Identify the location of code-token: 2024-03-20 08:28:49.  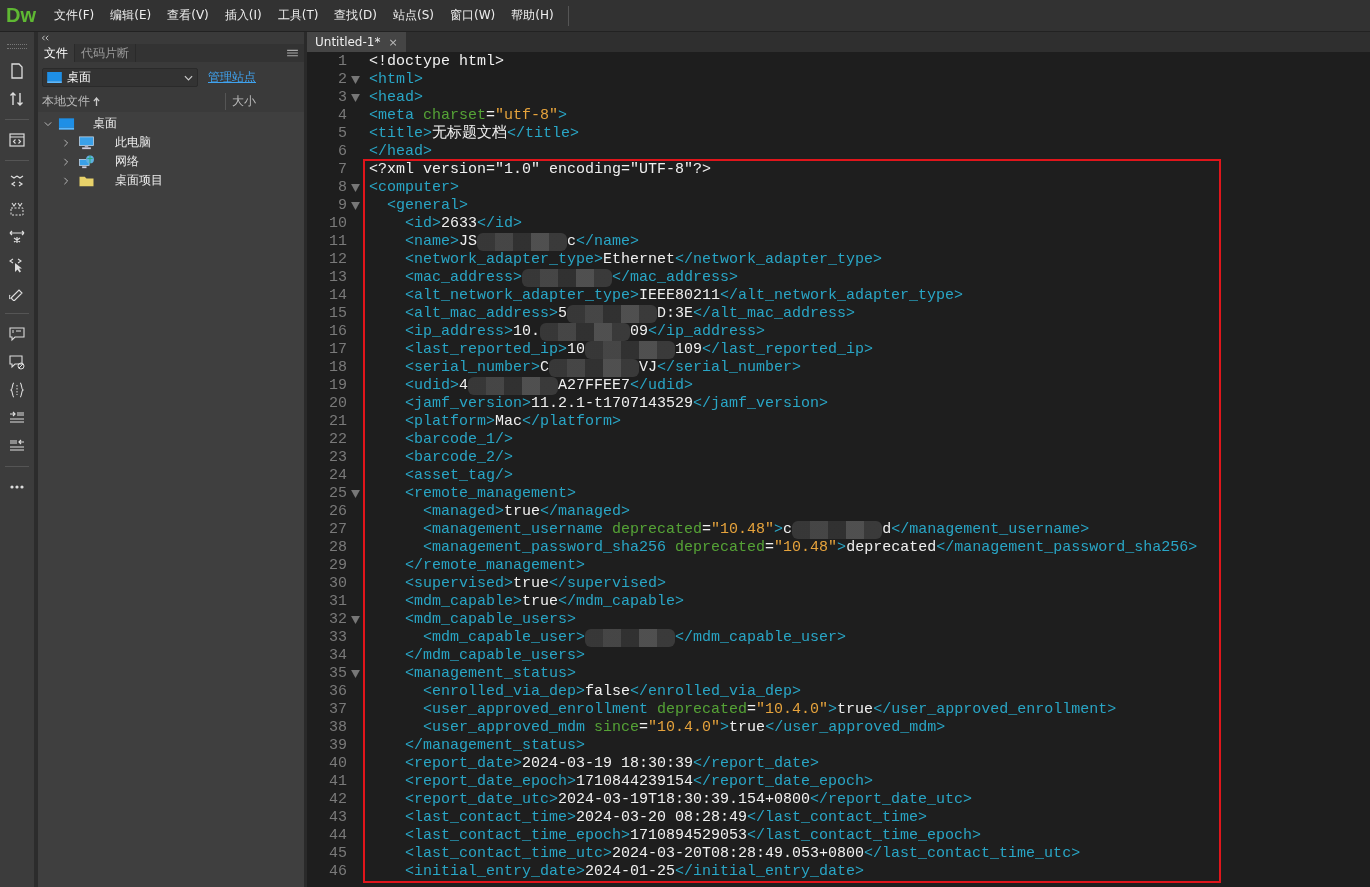
(662, 817).